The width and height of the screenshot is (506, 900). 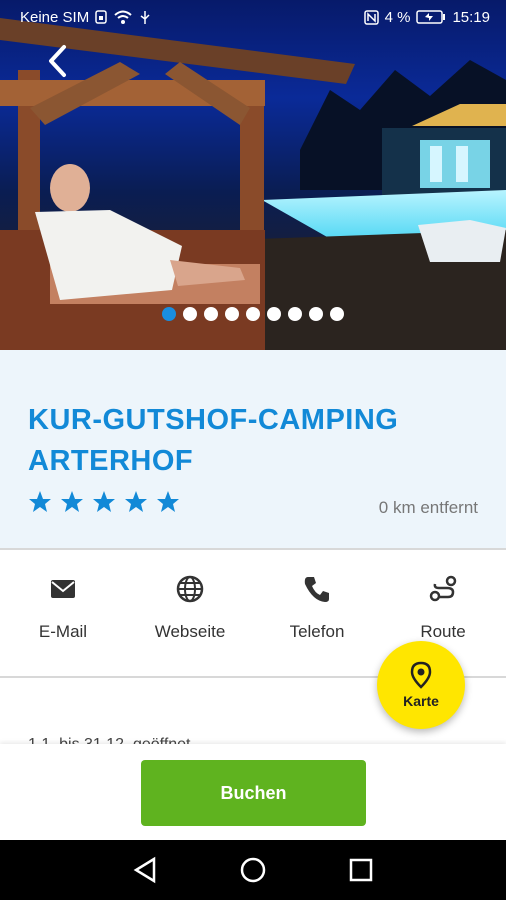 I want to click on chevron-left-icon, so click(x=57, y=61).